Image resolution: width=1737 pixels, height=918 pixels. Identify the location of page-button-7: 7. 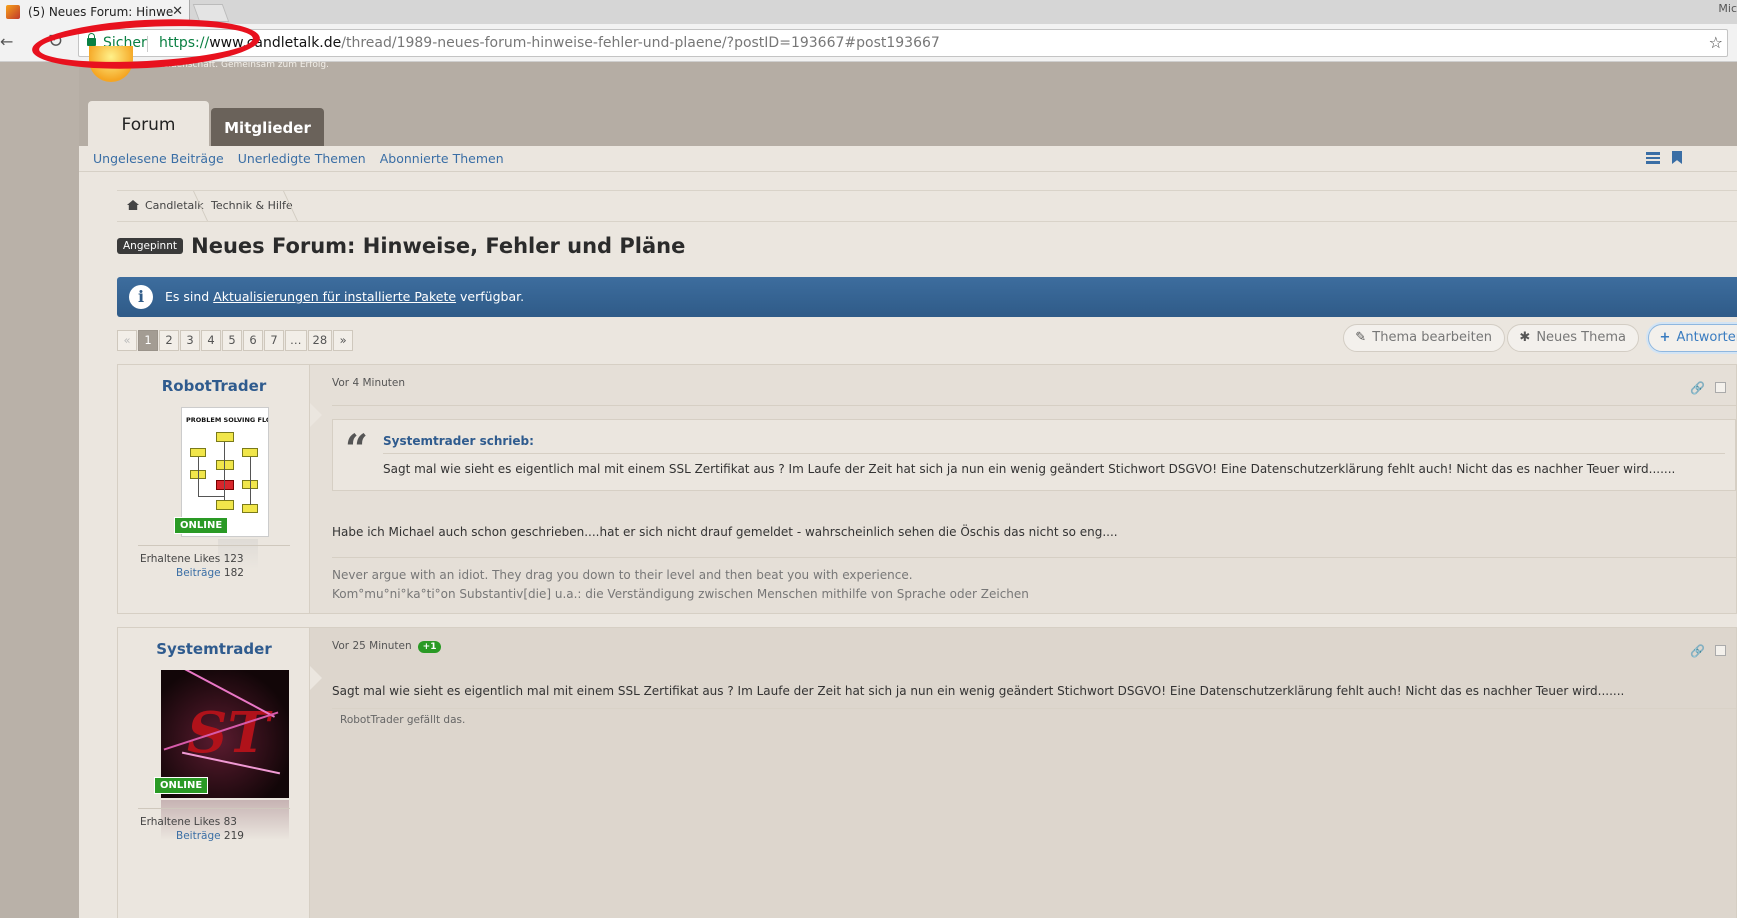
(274, 340).